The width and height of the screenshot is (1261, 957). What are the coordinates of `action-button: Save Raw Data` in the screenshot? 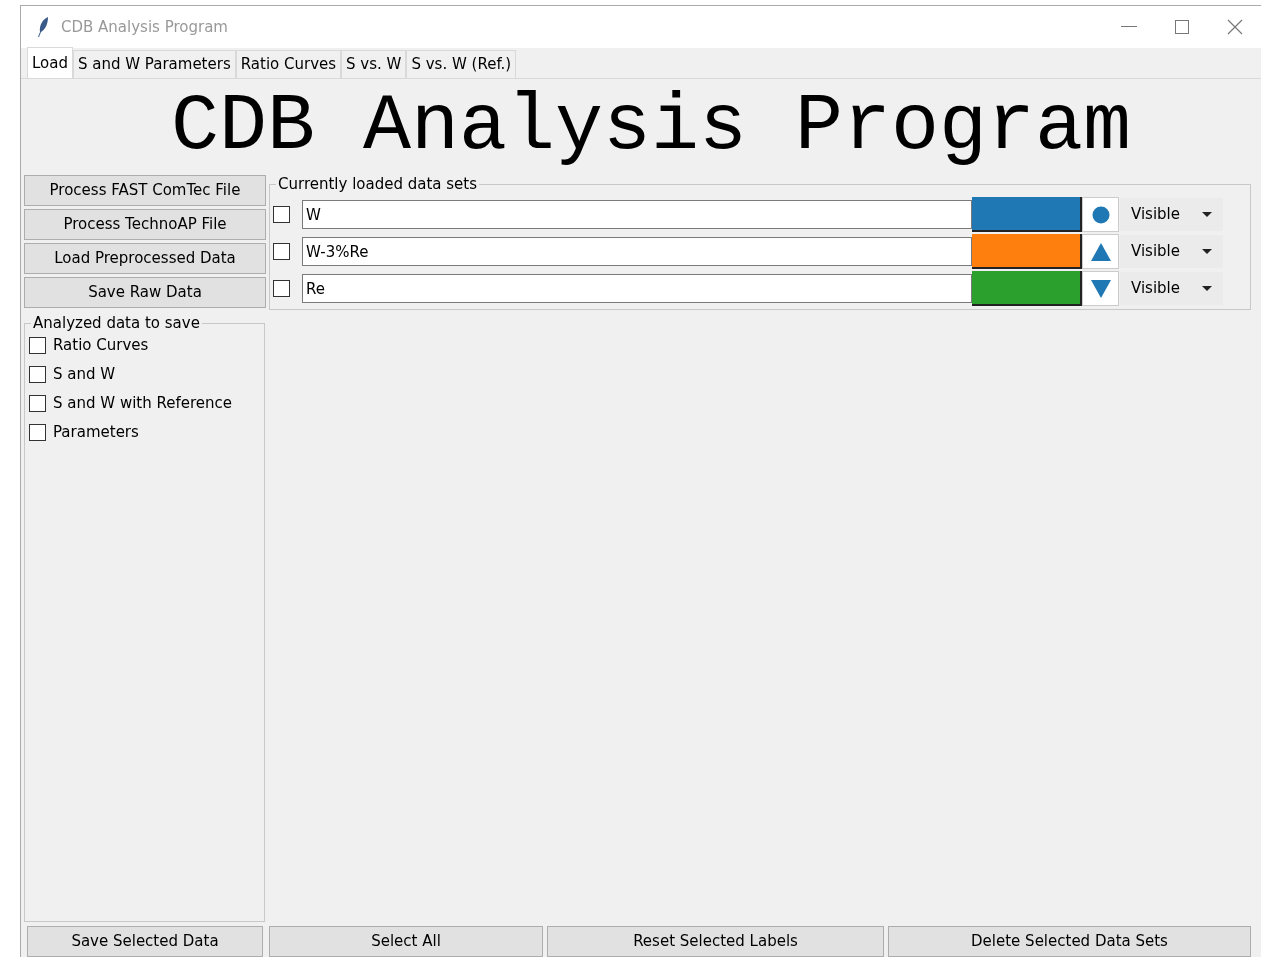 It's located at (145, 292).